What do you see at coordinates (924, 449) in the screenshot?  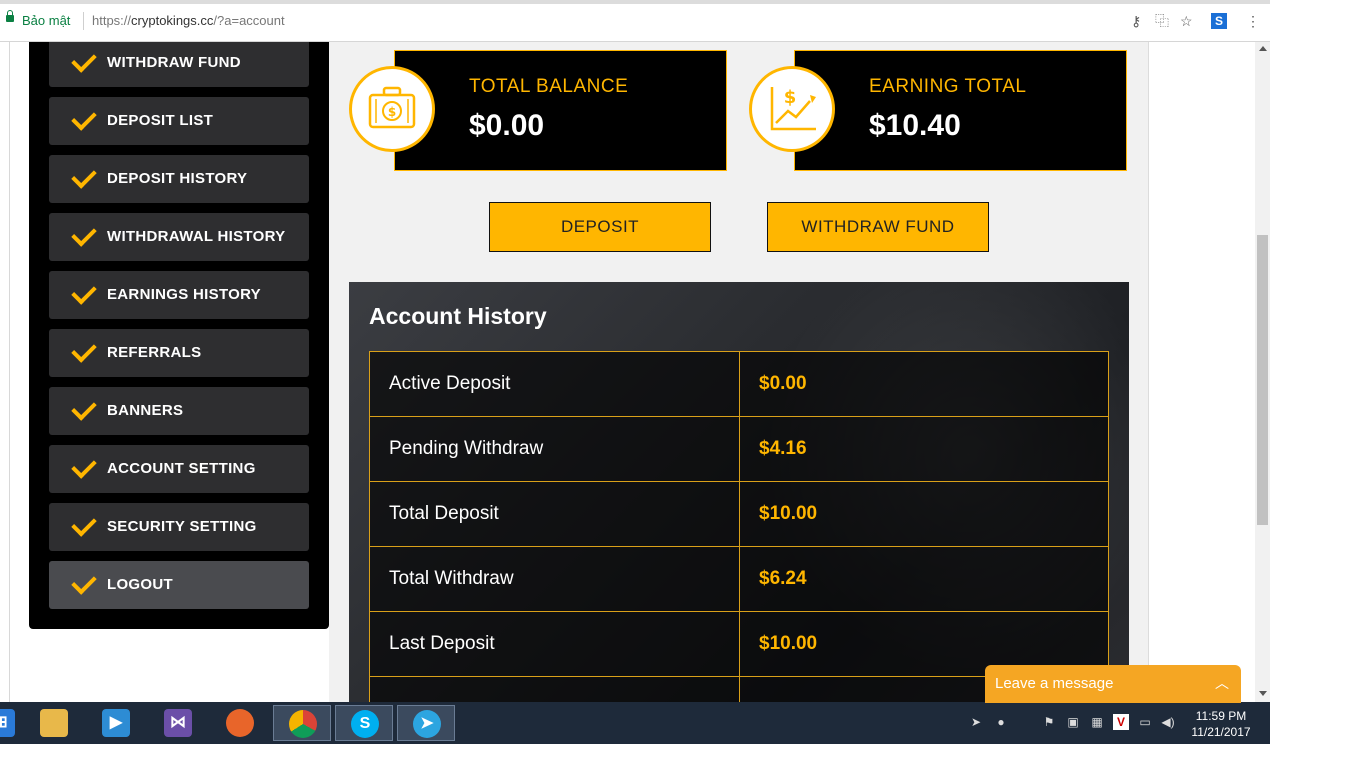 I see `row-value: $4.16` at bounding box center [924, 449].